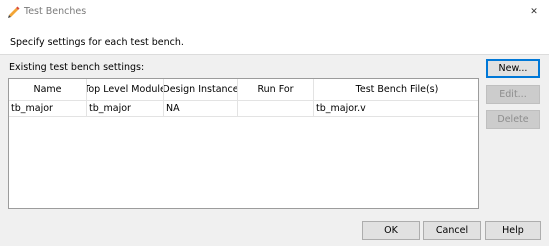  I want to click on close-glyph: ✕, so click(534, 12).